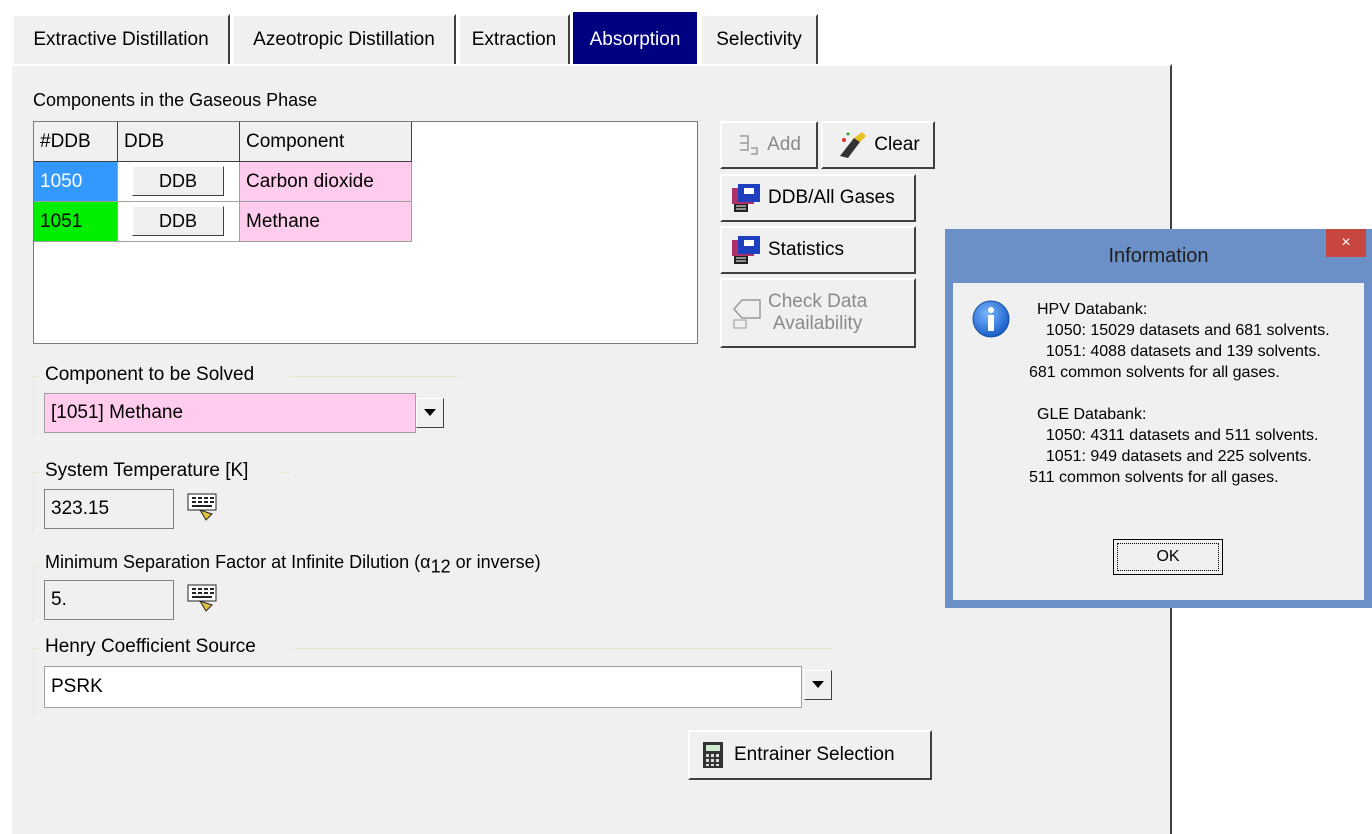  What do you see at coordinates (1174, 456) in the screenshot?
I see `gle-line-2: 1051: 949 datasets and 225 solvents.` at bounding box center [1174, 456].